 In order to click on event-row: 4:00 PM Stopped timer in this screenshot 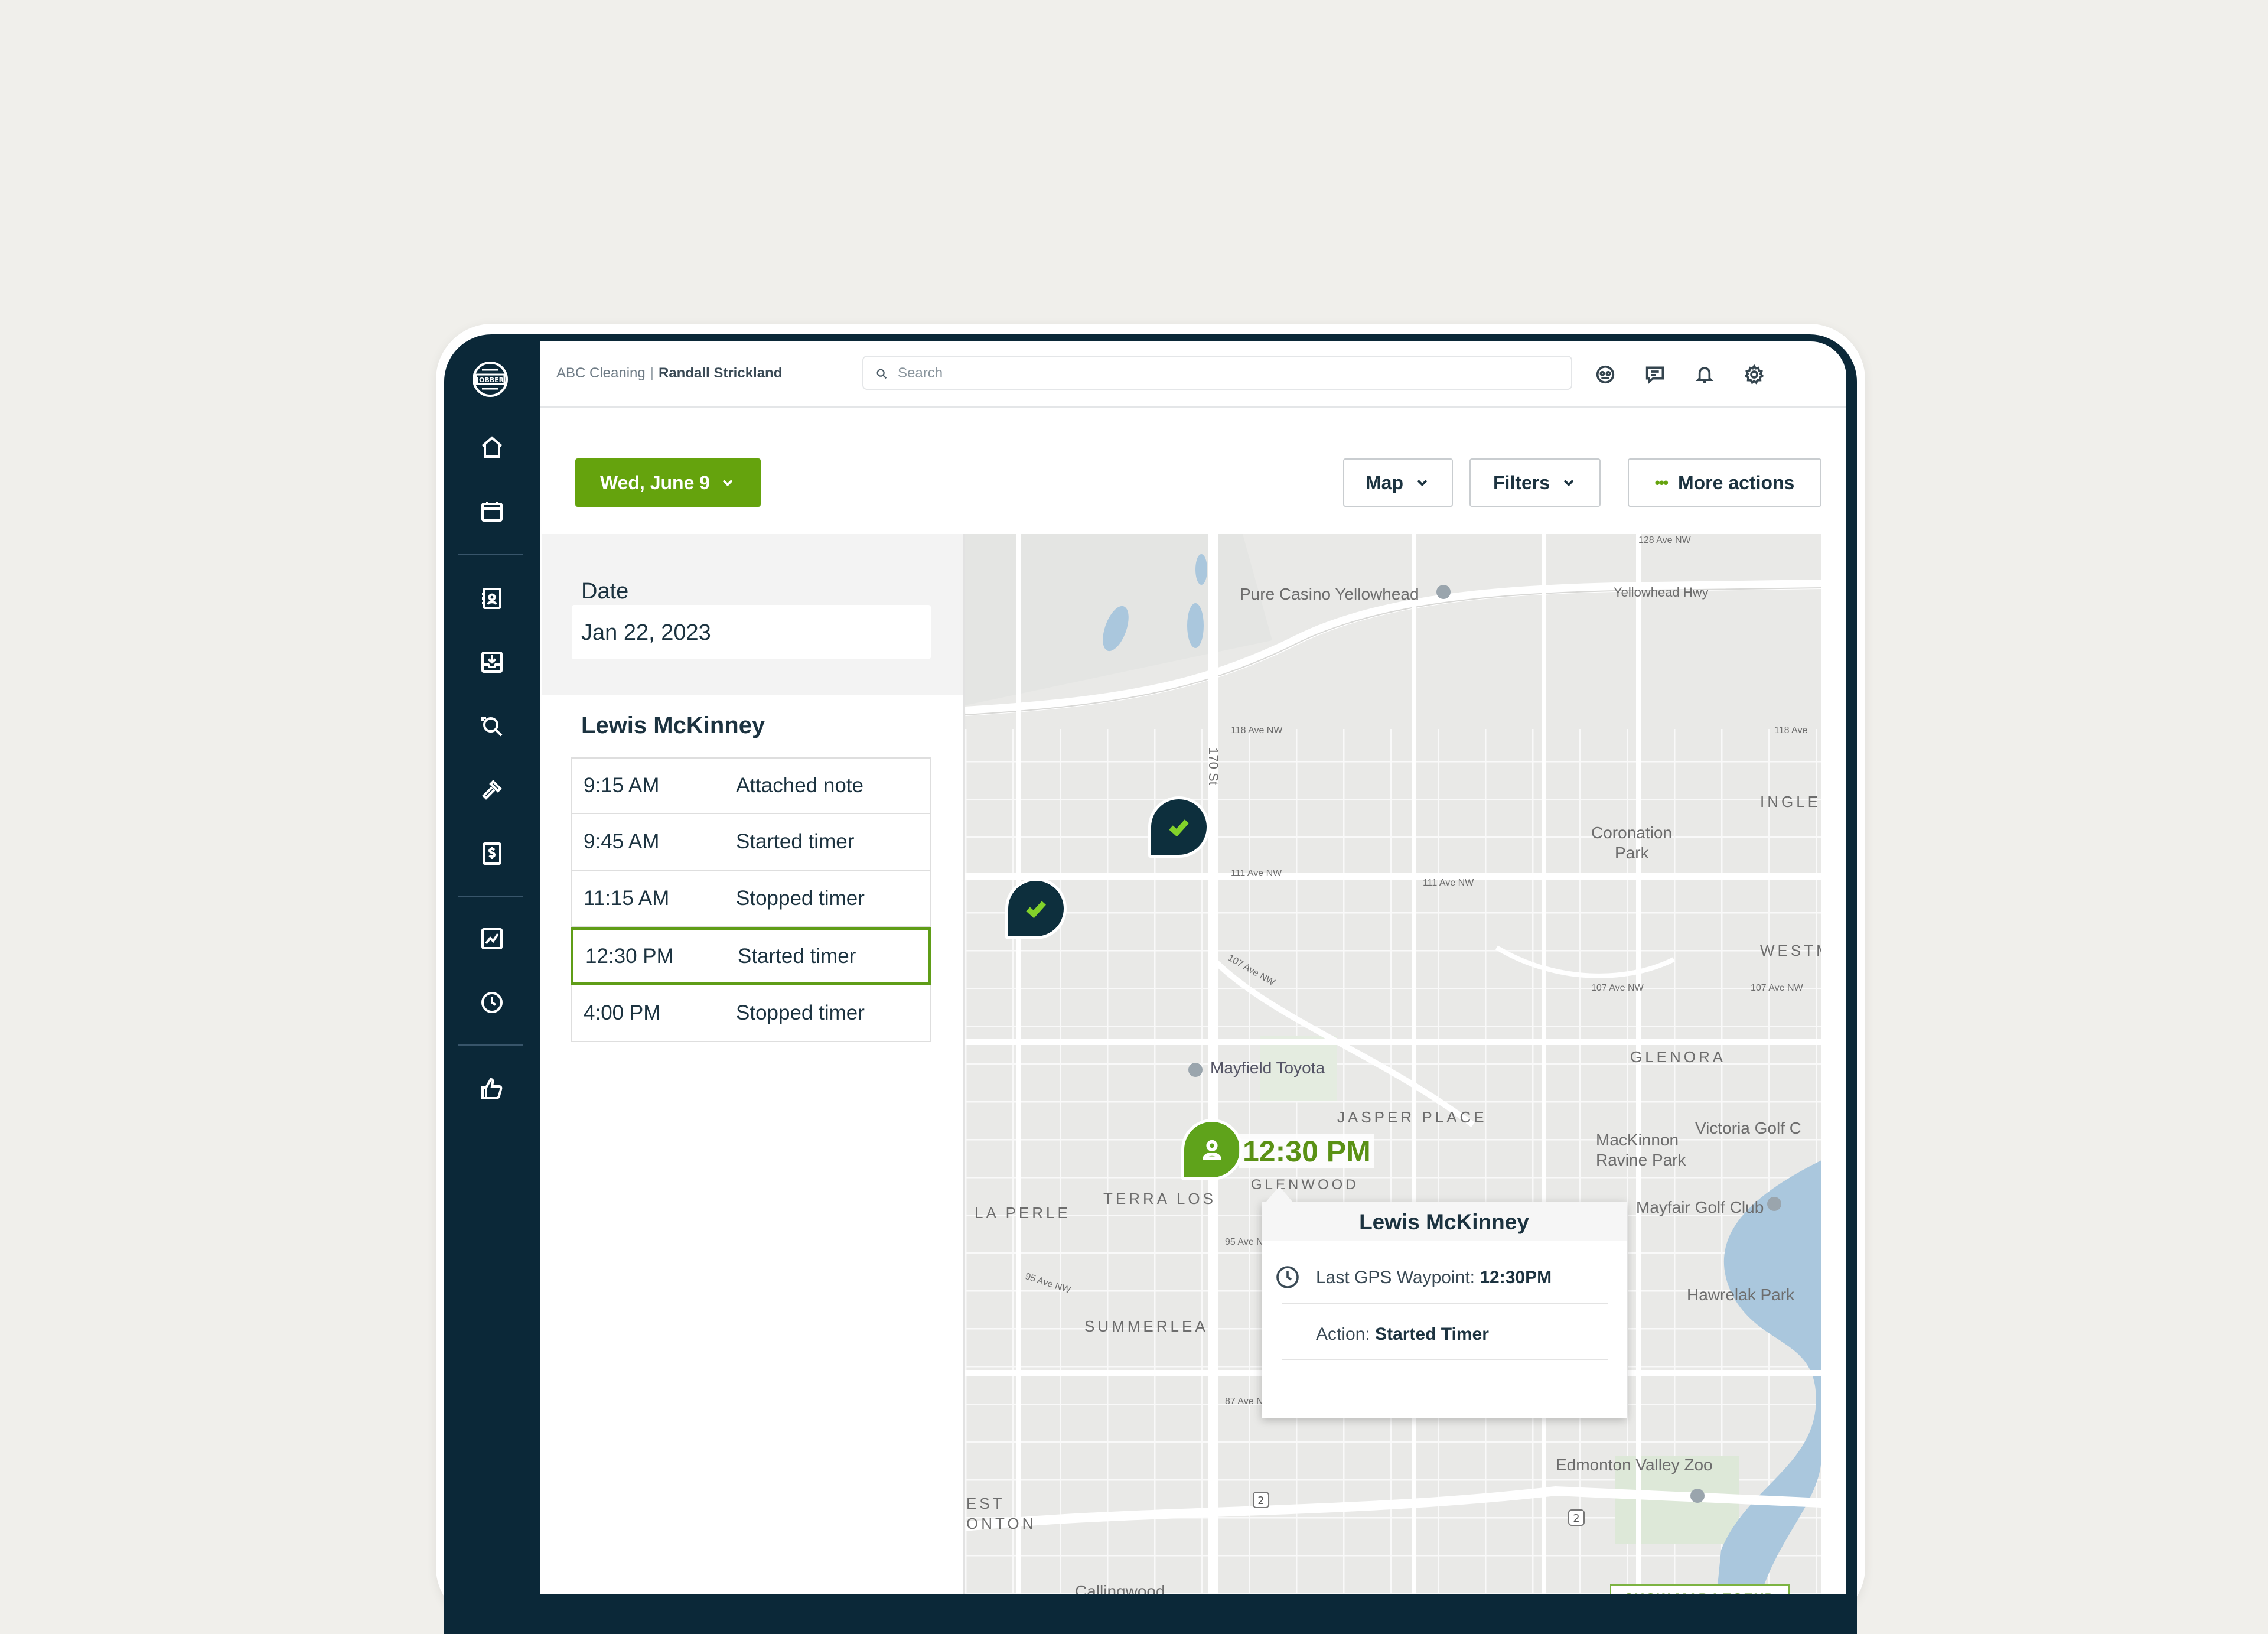, I will do `click(751, 1014)`.